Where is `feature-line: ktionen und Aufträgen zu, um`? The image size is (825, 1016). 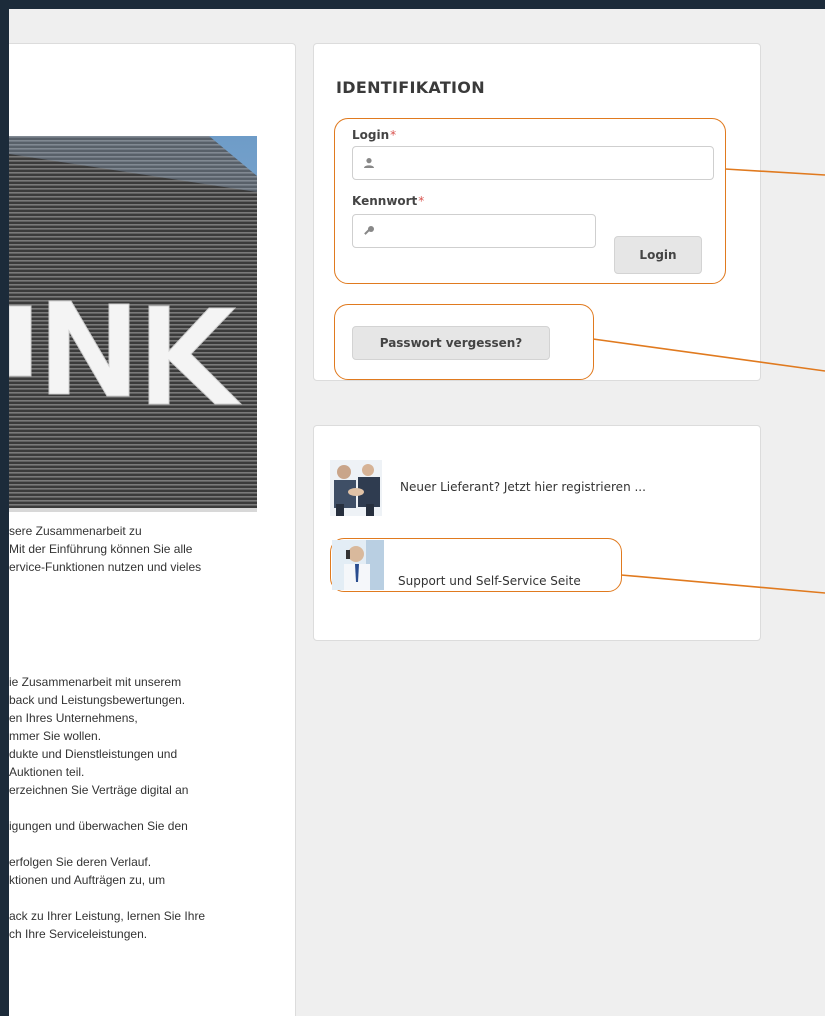
feature-line: ktionen und Aufträgen zu, um is located at coordinates (87, 880).